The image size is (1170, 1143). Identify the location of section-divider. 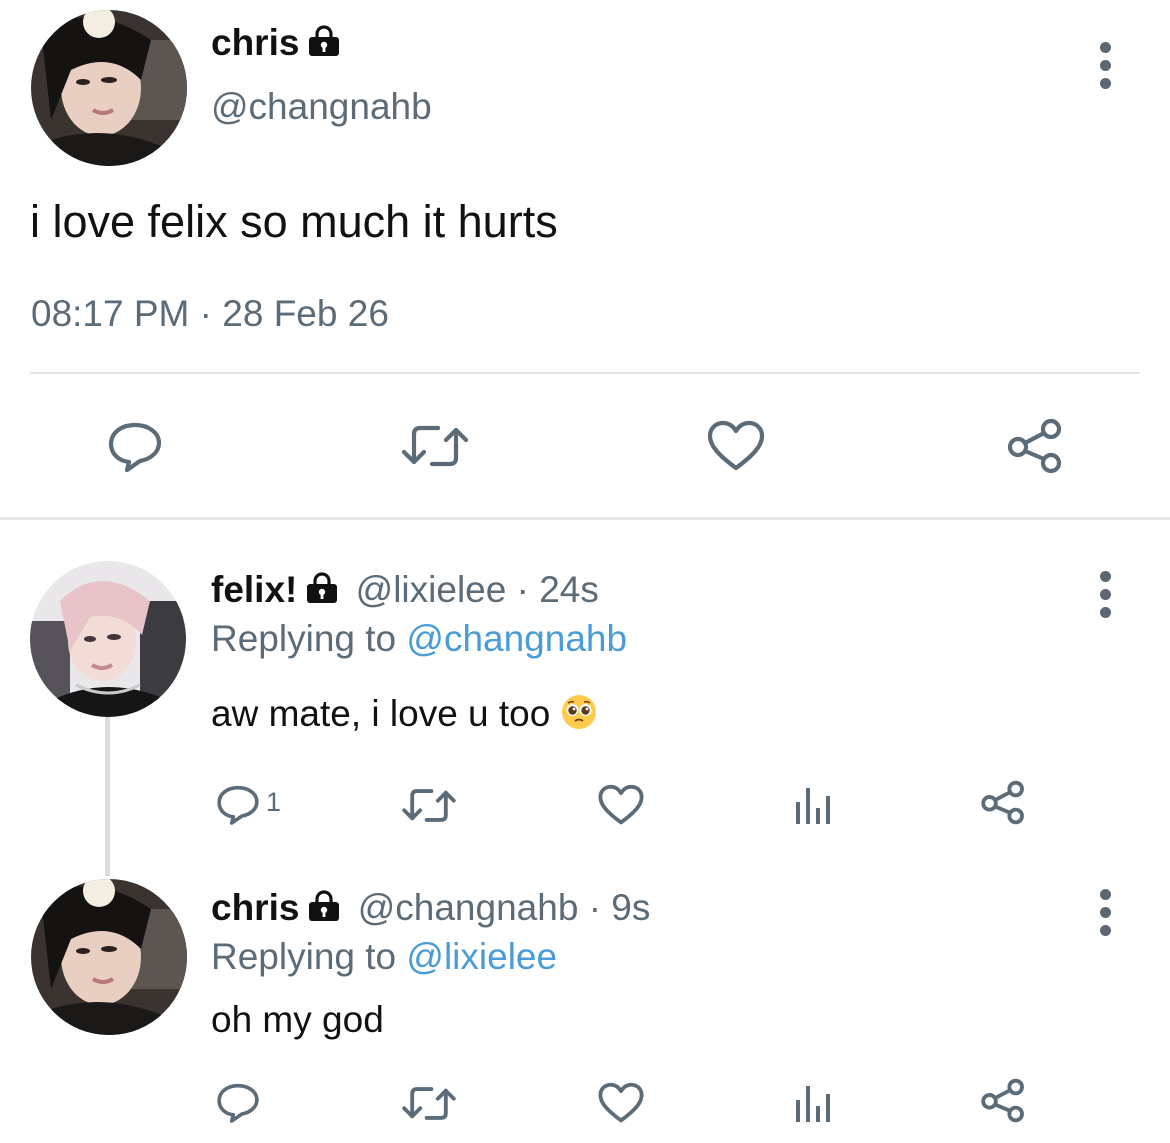
(585, 518).